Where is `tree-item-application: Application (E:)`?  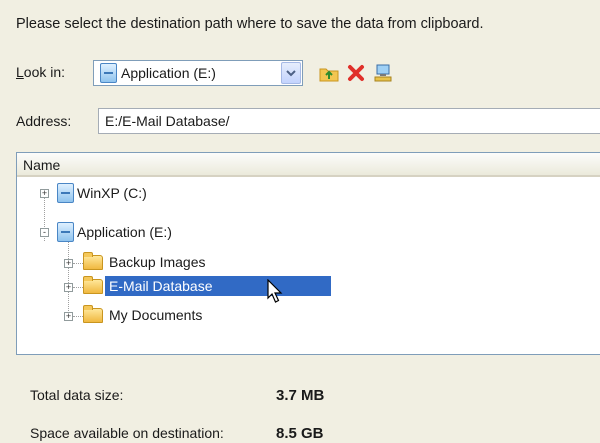
tree-item-application: Application (E:) is located at coordinates (114, 232).